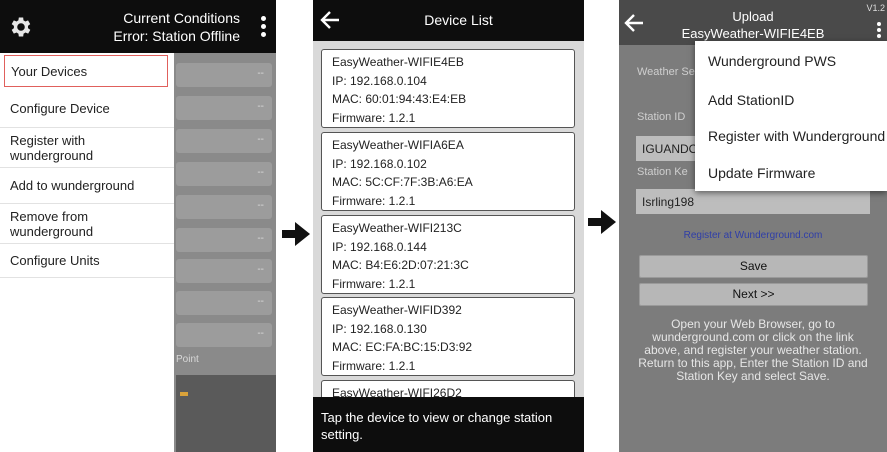 The image size is (887, 452). What do you see at coordinates (753, 266) in the screenshot?
I see `save-button: Save` at bounding box center [753, 266].